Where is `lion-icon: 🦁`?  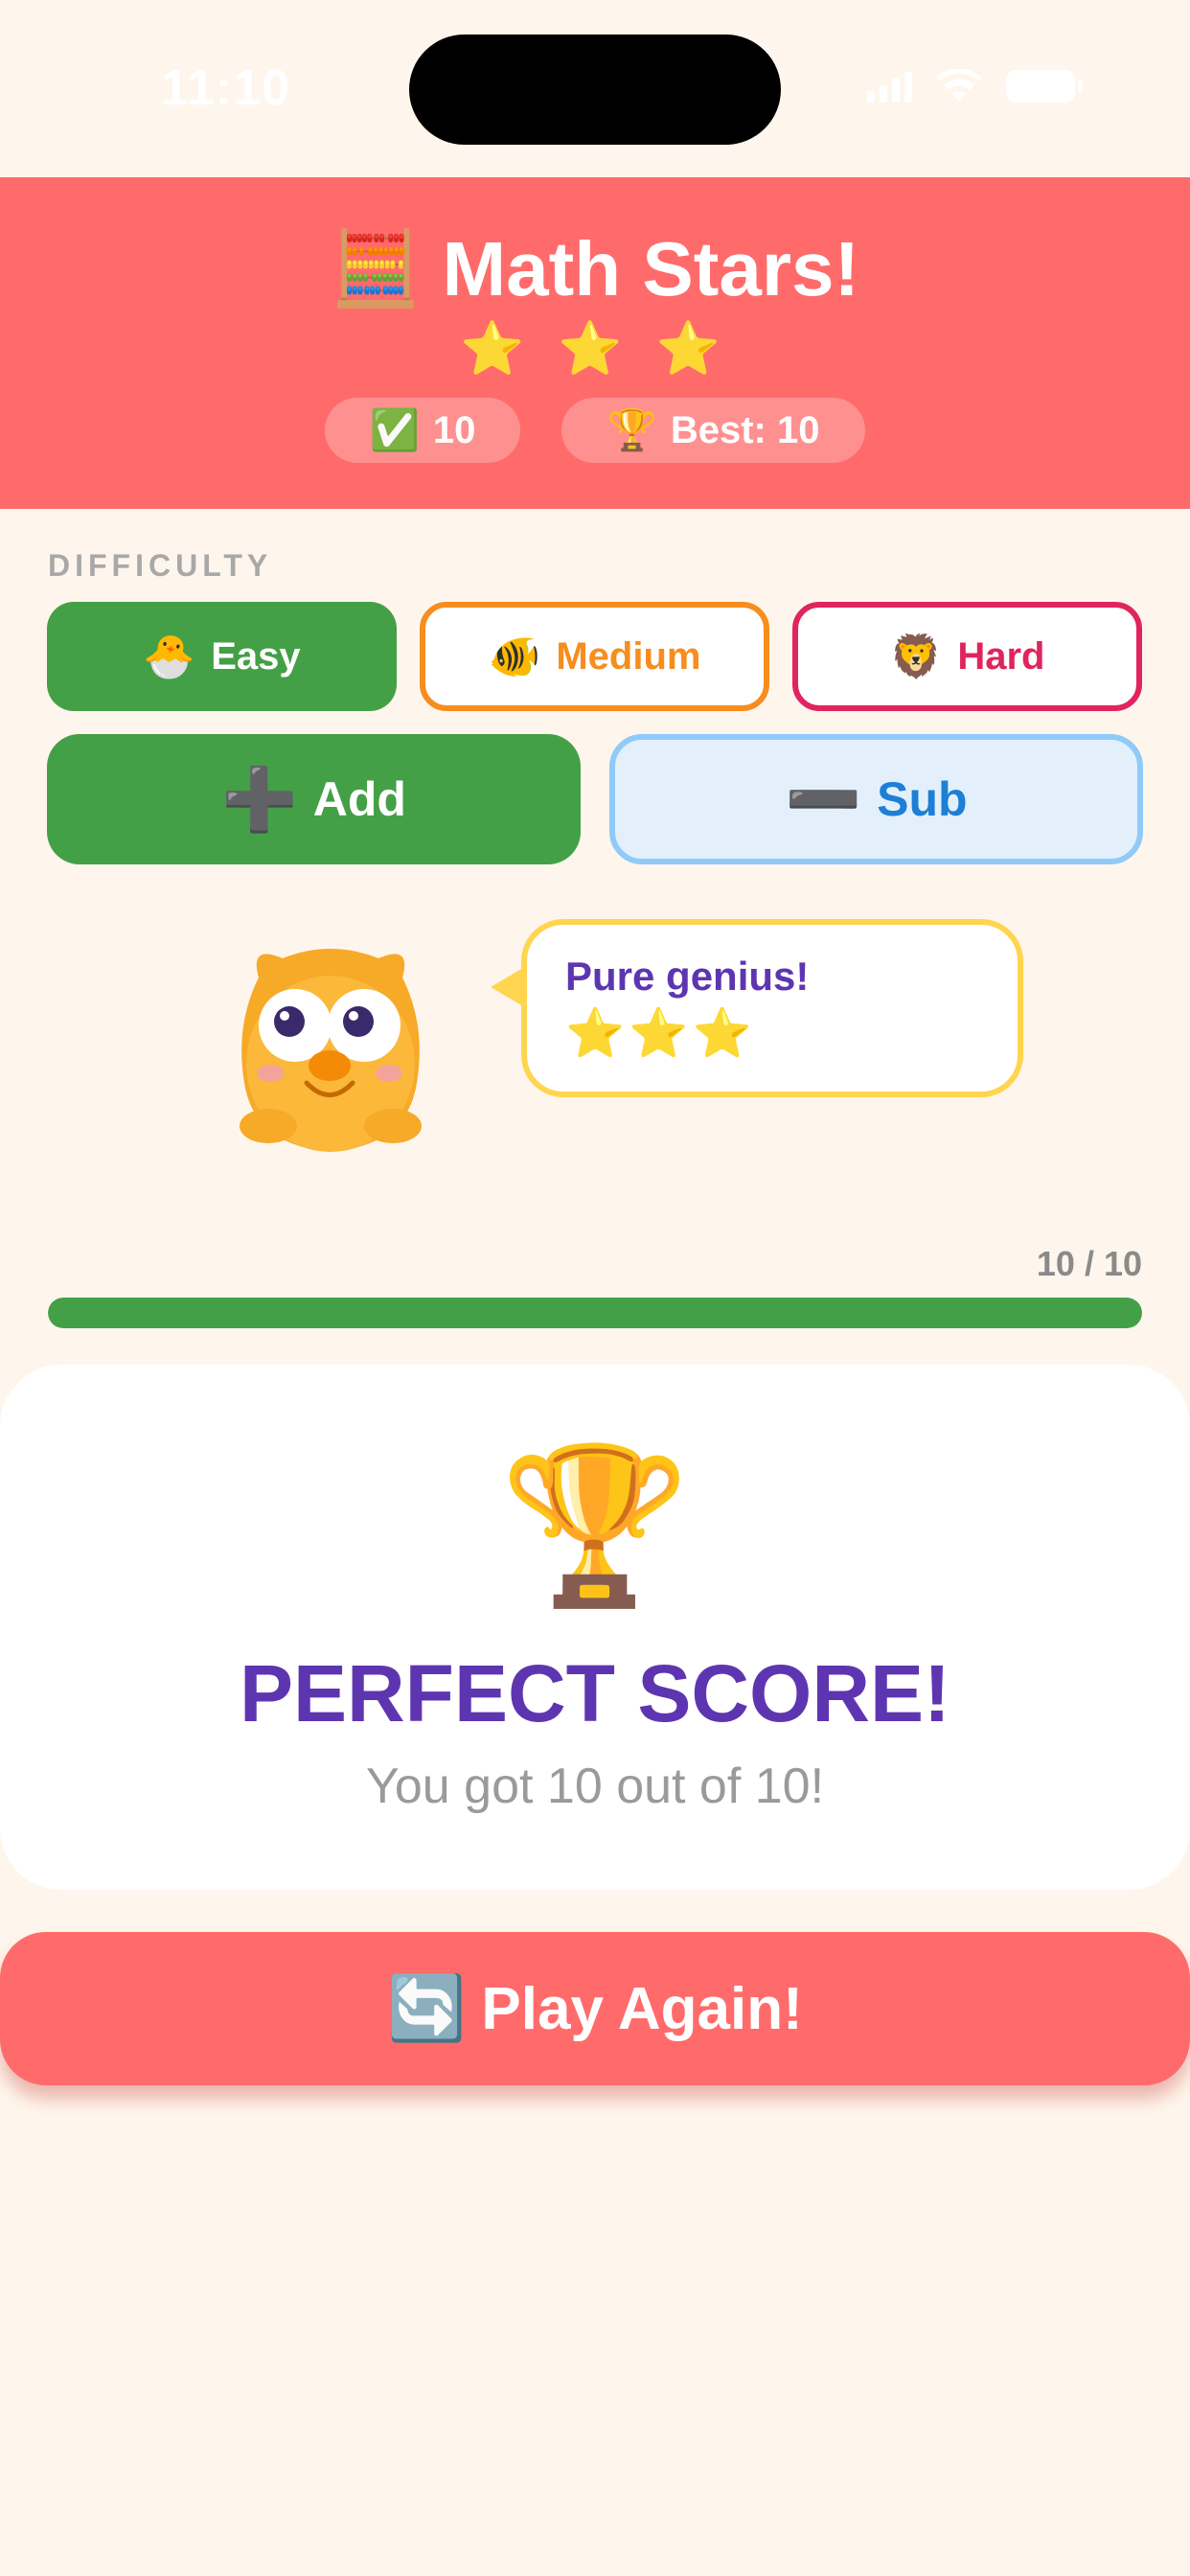
lion-icon: 🦁 is located at coordinates (916, 656).